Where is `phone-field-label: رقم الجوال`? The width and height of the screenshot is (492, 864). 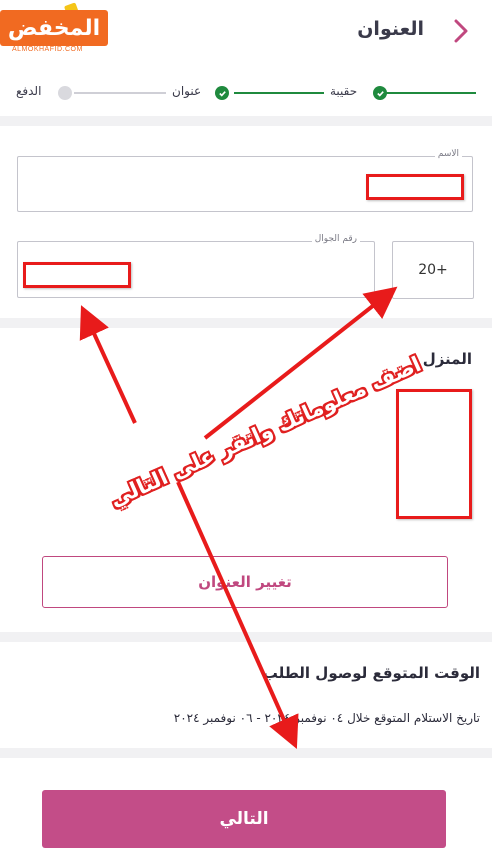
phone-field-label: رقم الجوال is located at coordinates (335, 239).